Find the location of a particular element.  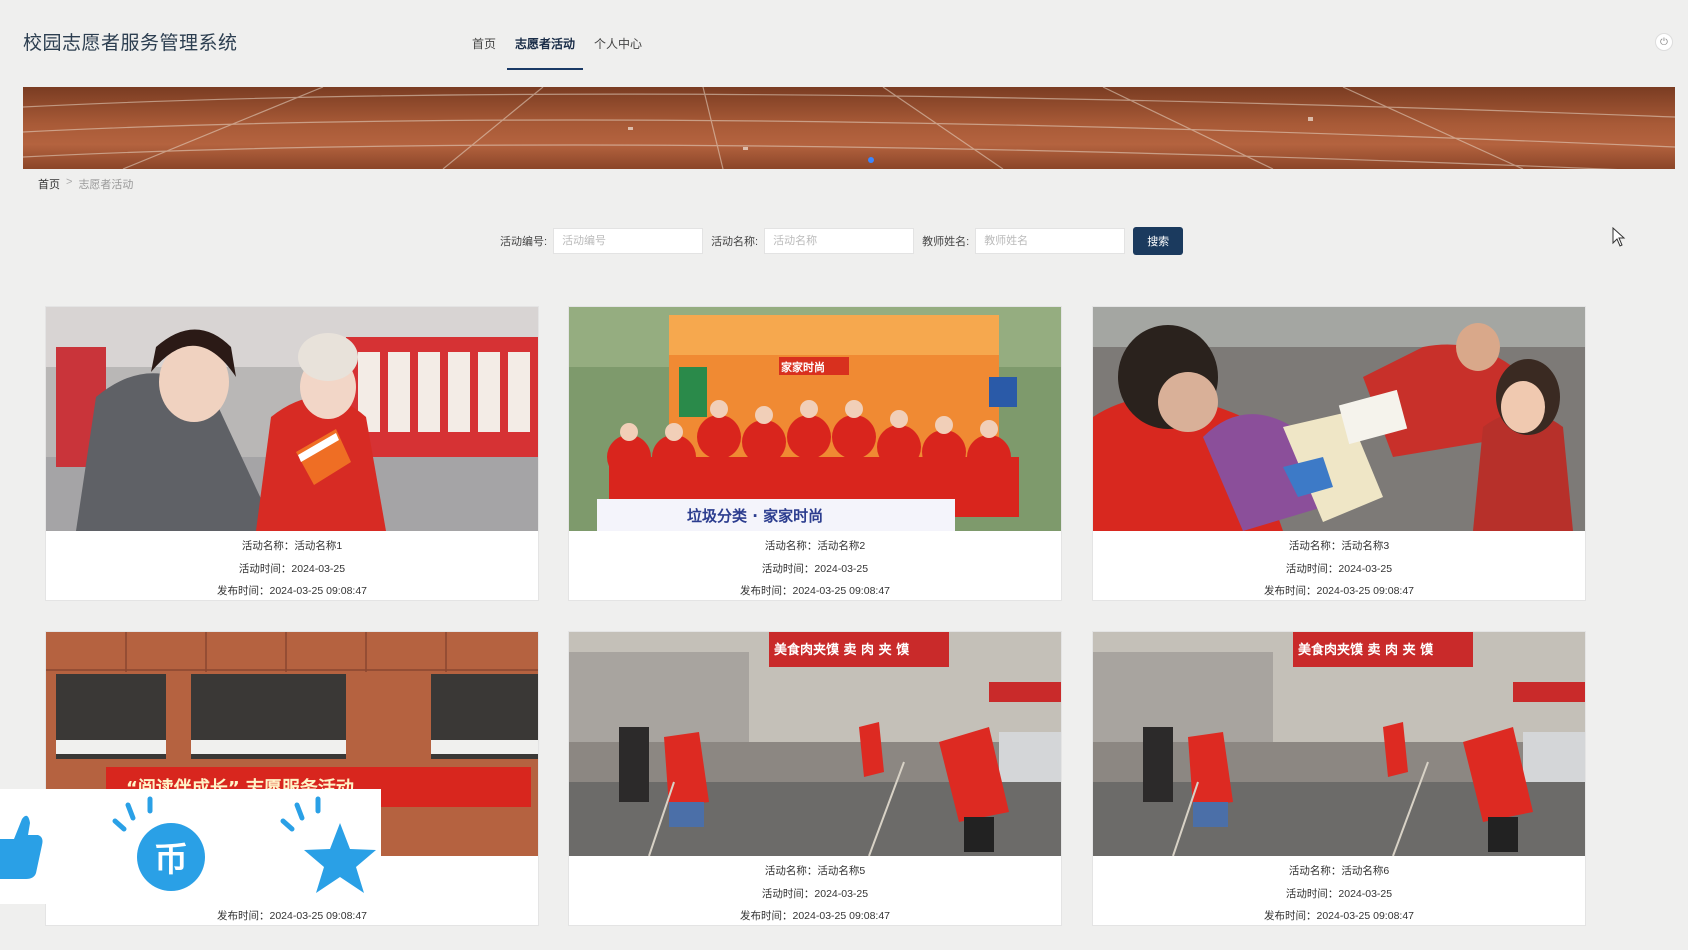

search-button: 搜索 is located at coordinates (1158, 241).